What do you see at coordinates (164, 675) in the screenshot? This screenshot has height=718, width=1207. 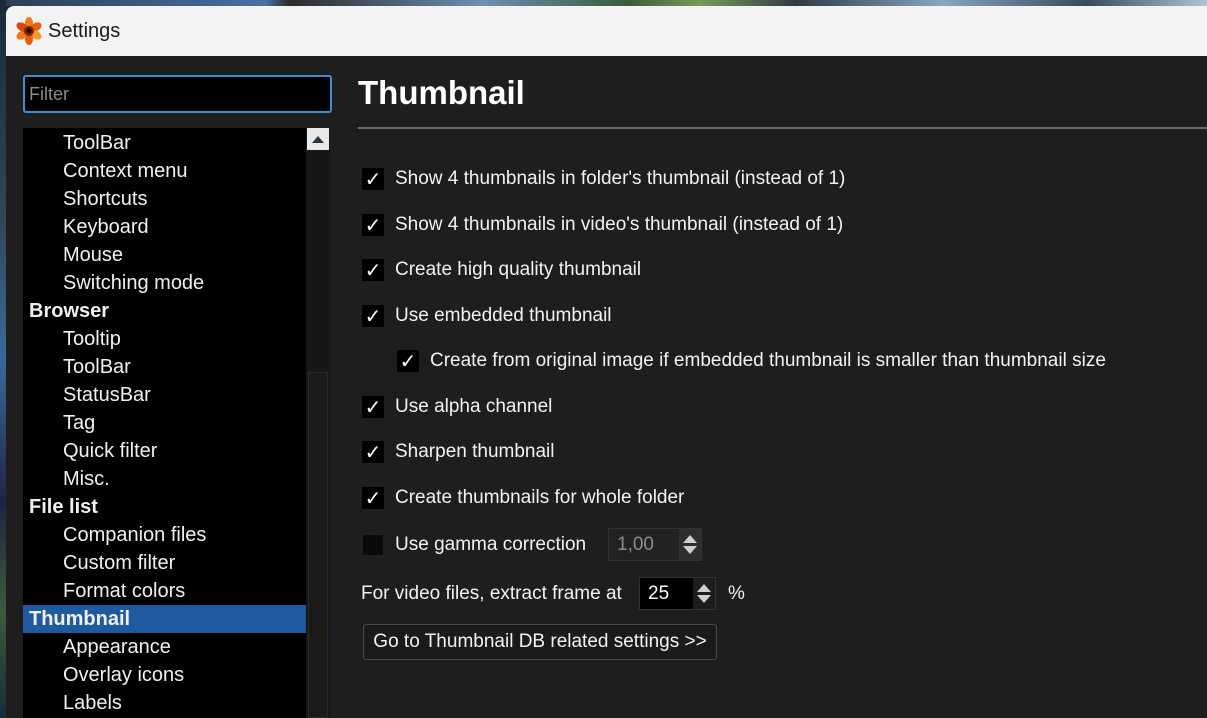 I see `tree-item-overlay-icons: Overlay icons` at bounding box center [164, 675].